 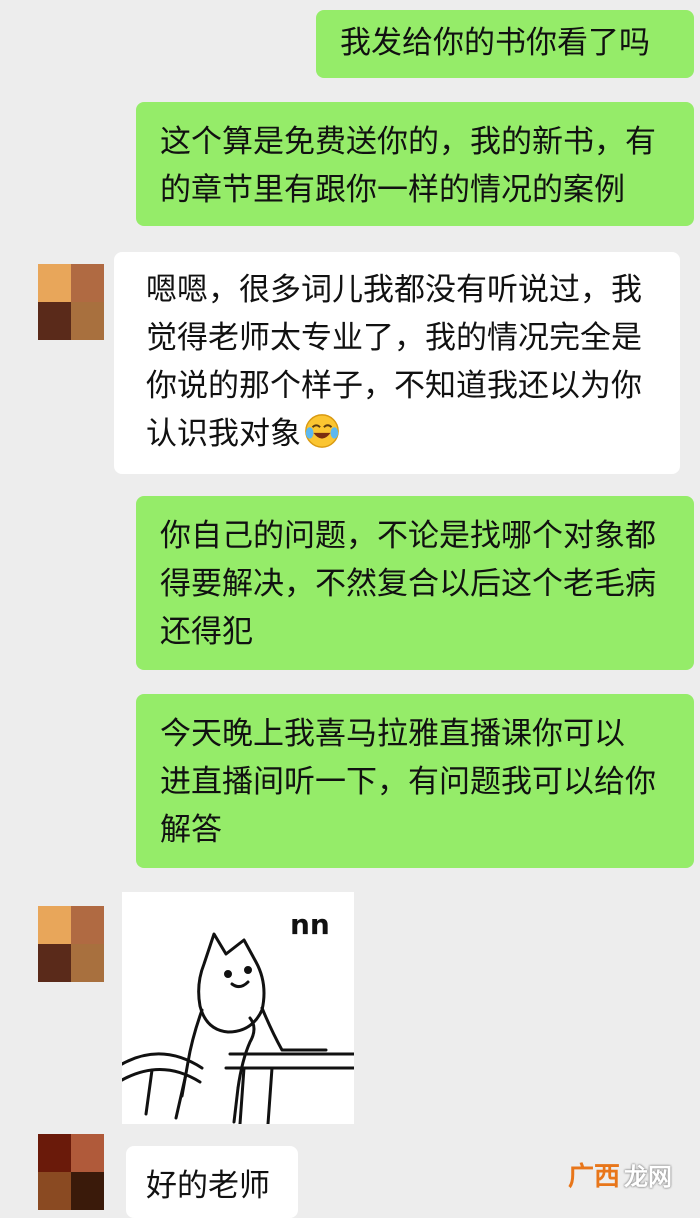 I want to click on message-text: 你说的那个样子，不知道我还以为你, so click(x=394, y=386).